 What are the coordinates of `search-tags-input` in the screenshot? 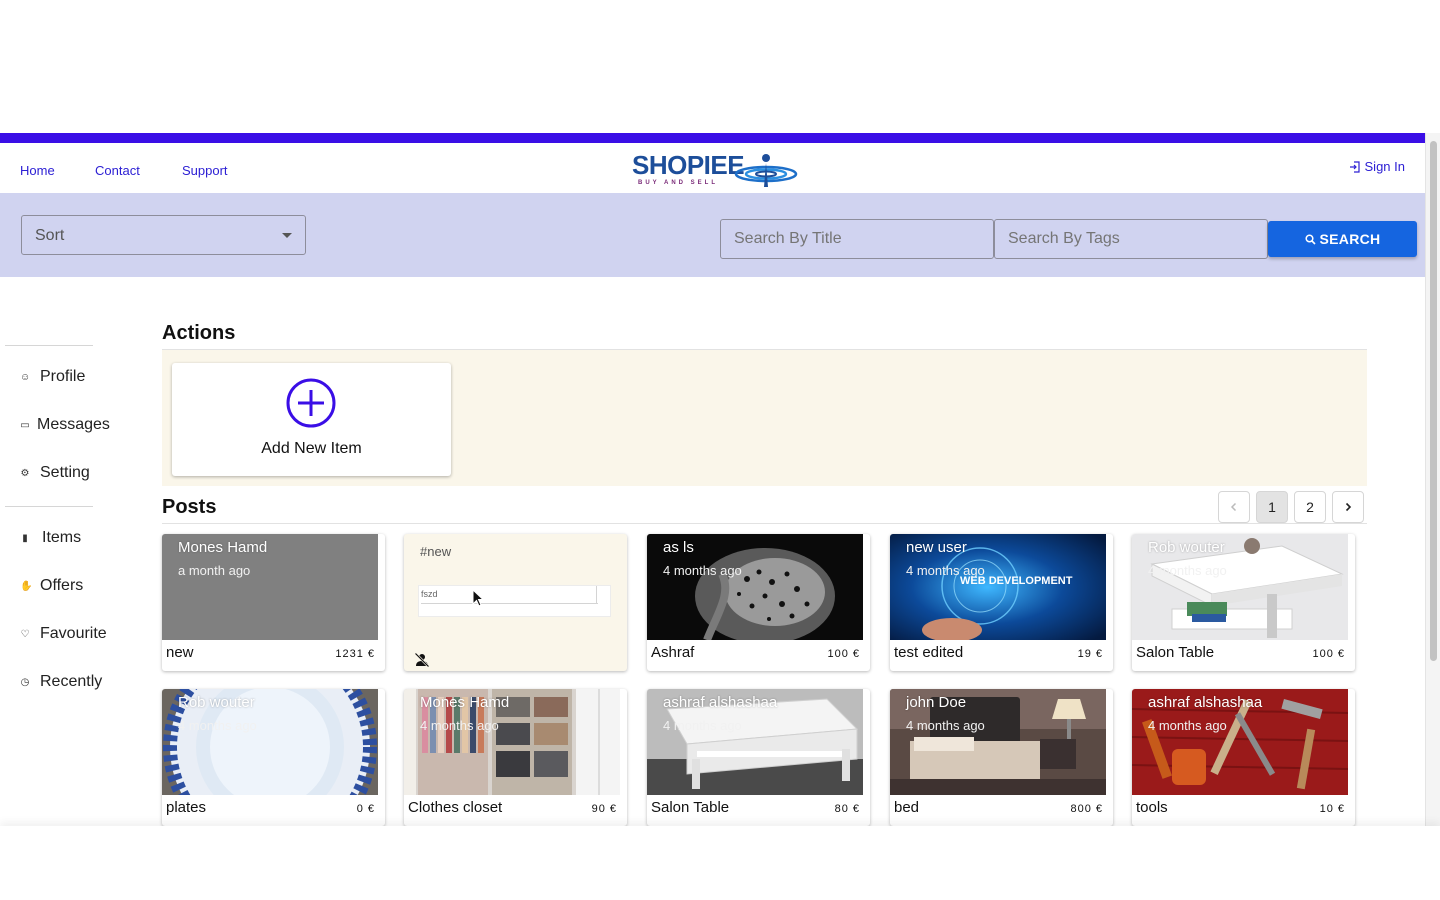 It's located at (1131, 239).